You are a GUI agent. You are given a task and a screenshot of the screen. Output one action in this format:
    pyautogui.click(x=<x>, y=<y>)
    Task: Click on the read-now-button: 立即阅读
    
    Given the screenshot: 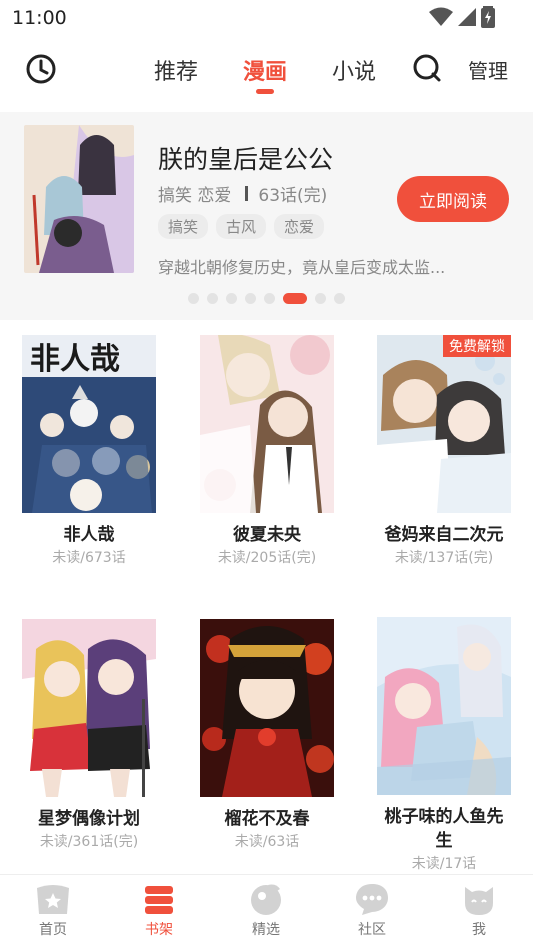 What is the action you would take?
    pyautogui.click(x=453, y=199)
    